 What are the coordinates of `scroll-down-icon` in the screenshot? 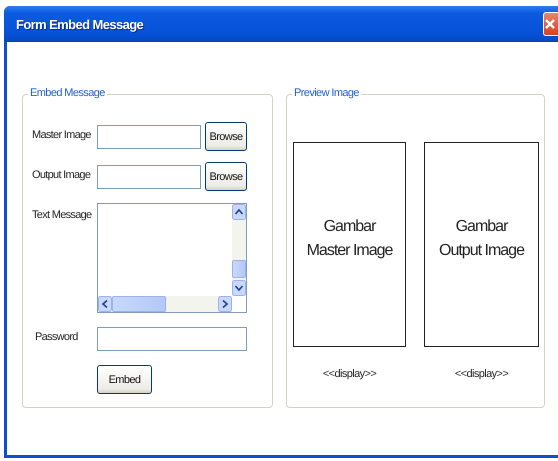 It's located at (239, 288).